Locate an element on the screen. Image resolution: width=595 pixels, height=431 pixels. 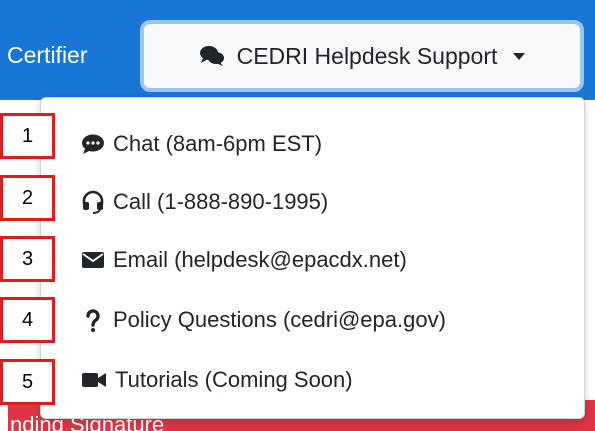
menu-item-label: Call (1-888-890-1995) is located at coordinates (221, 201).